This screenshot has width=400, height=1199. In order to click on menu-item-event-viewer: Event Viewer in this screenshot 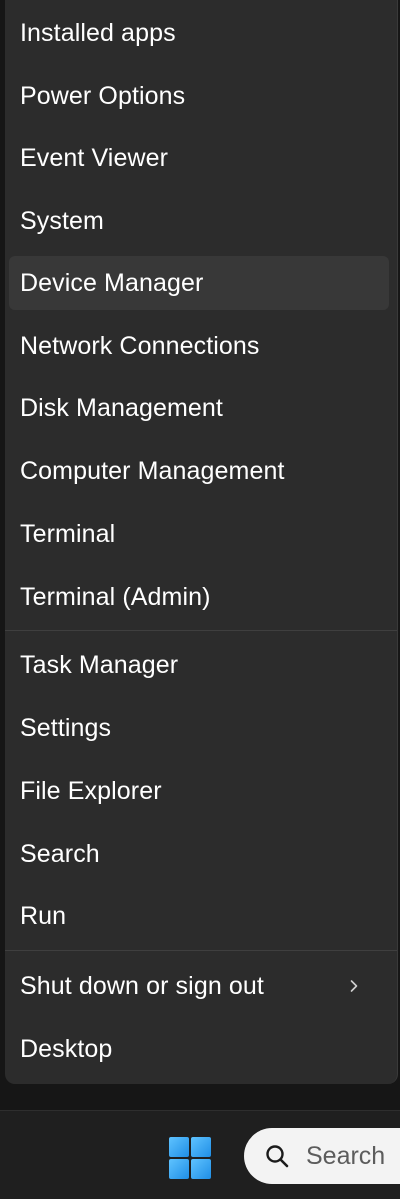, I will do `click(199, 158)`.